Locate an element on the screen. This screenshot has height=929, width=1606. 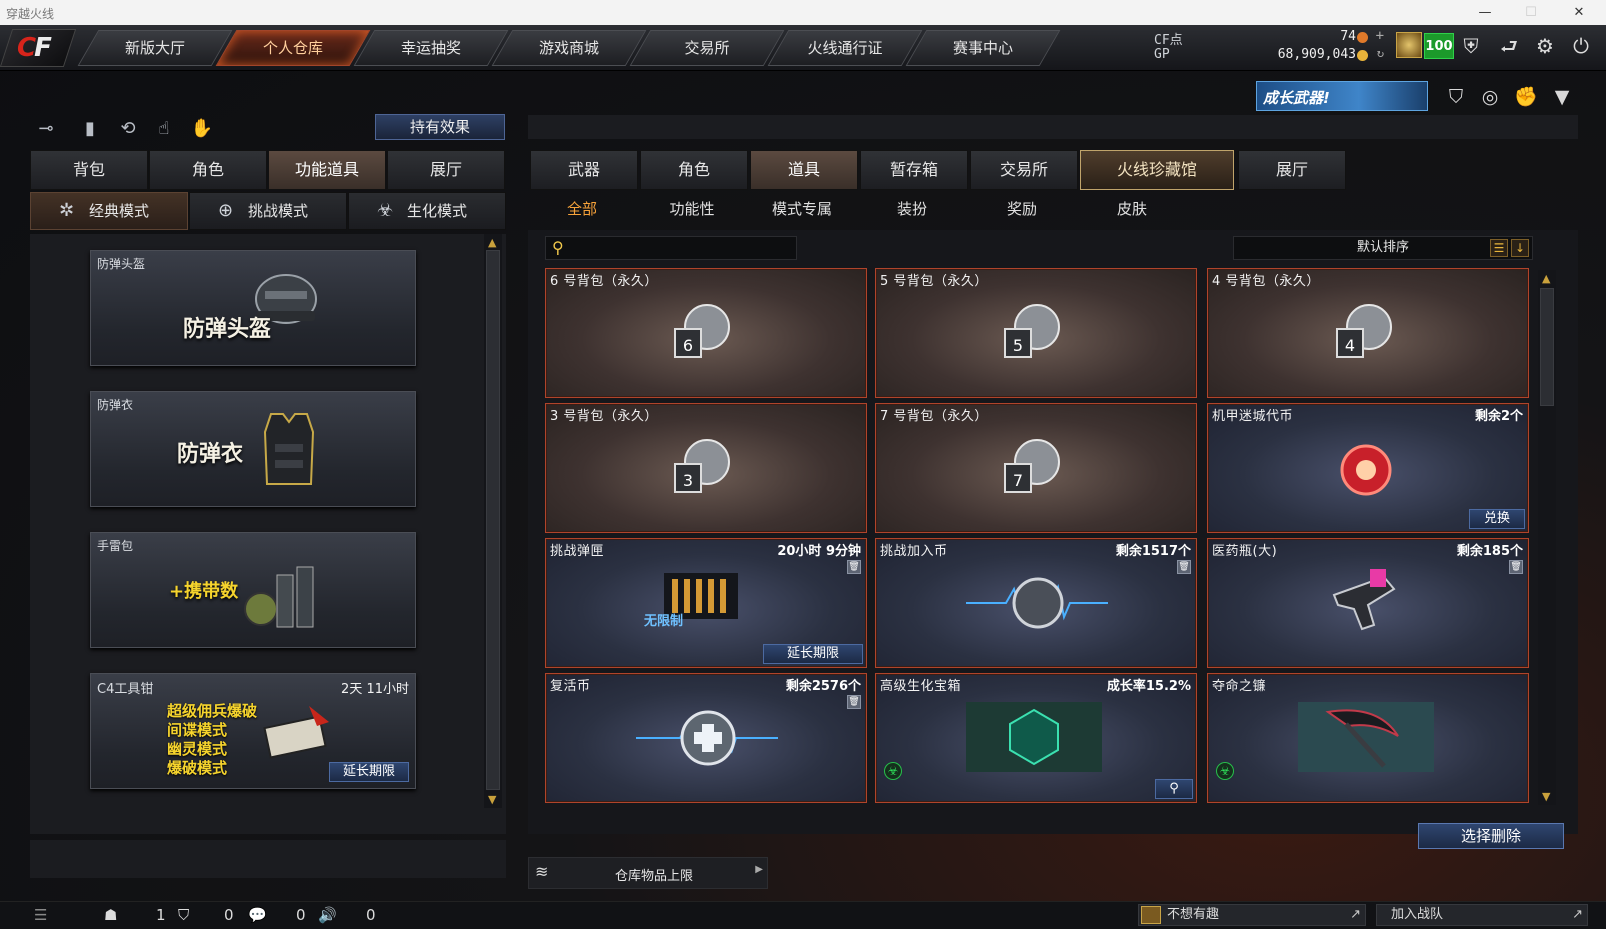
sort-order-icon: ↓ is located at coordinates (1520, 248).